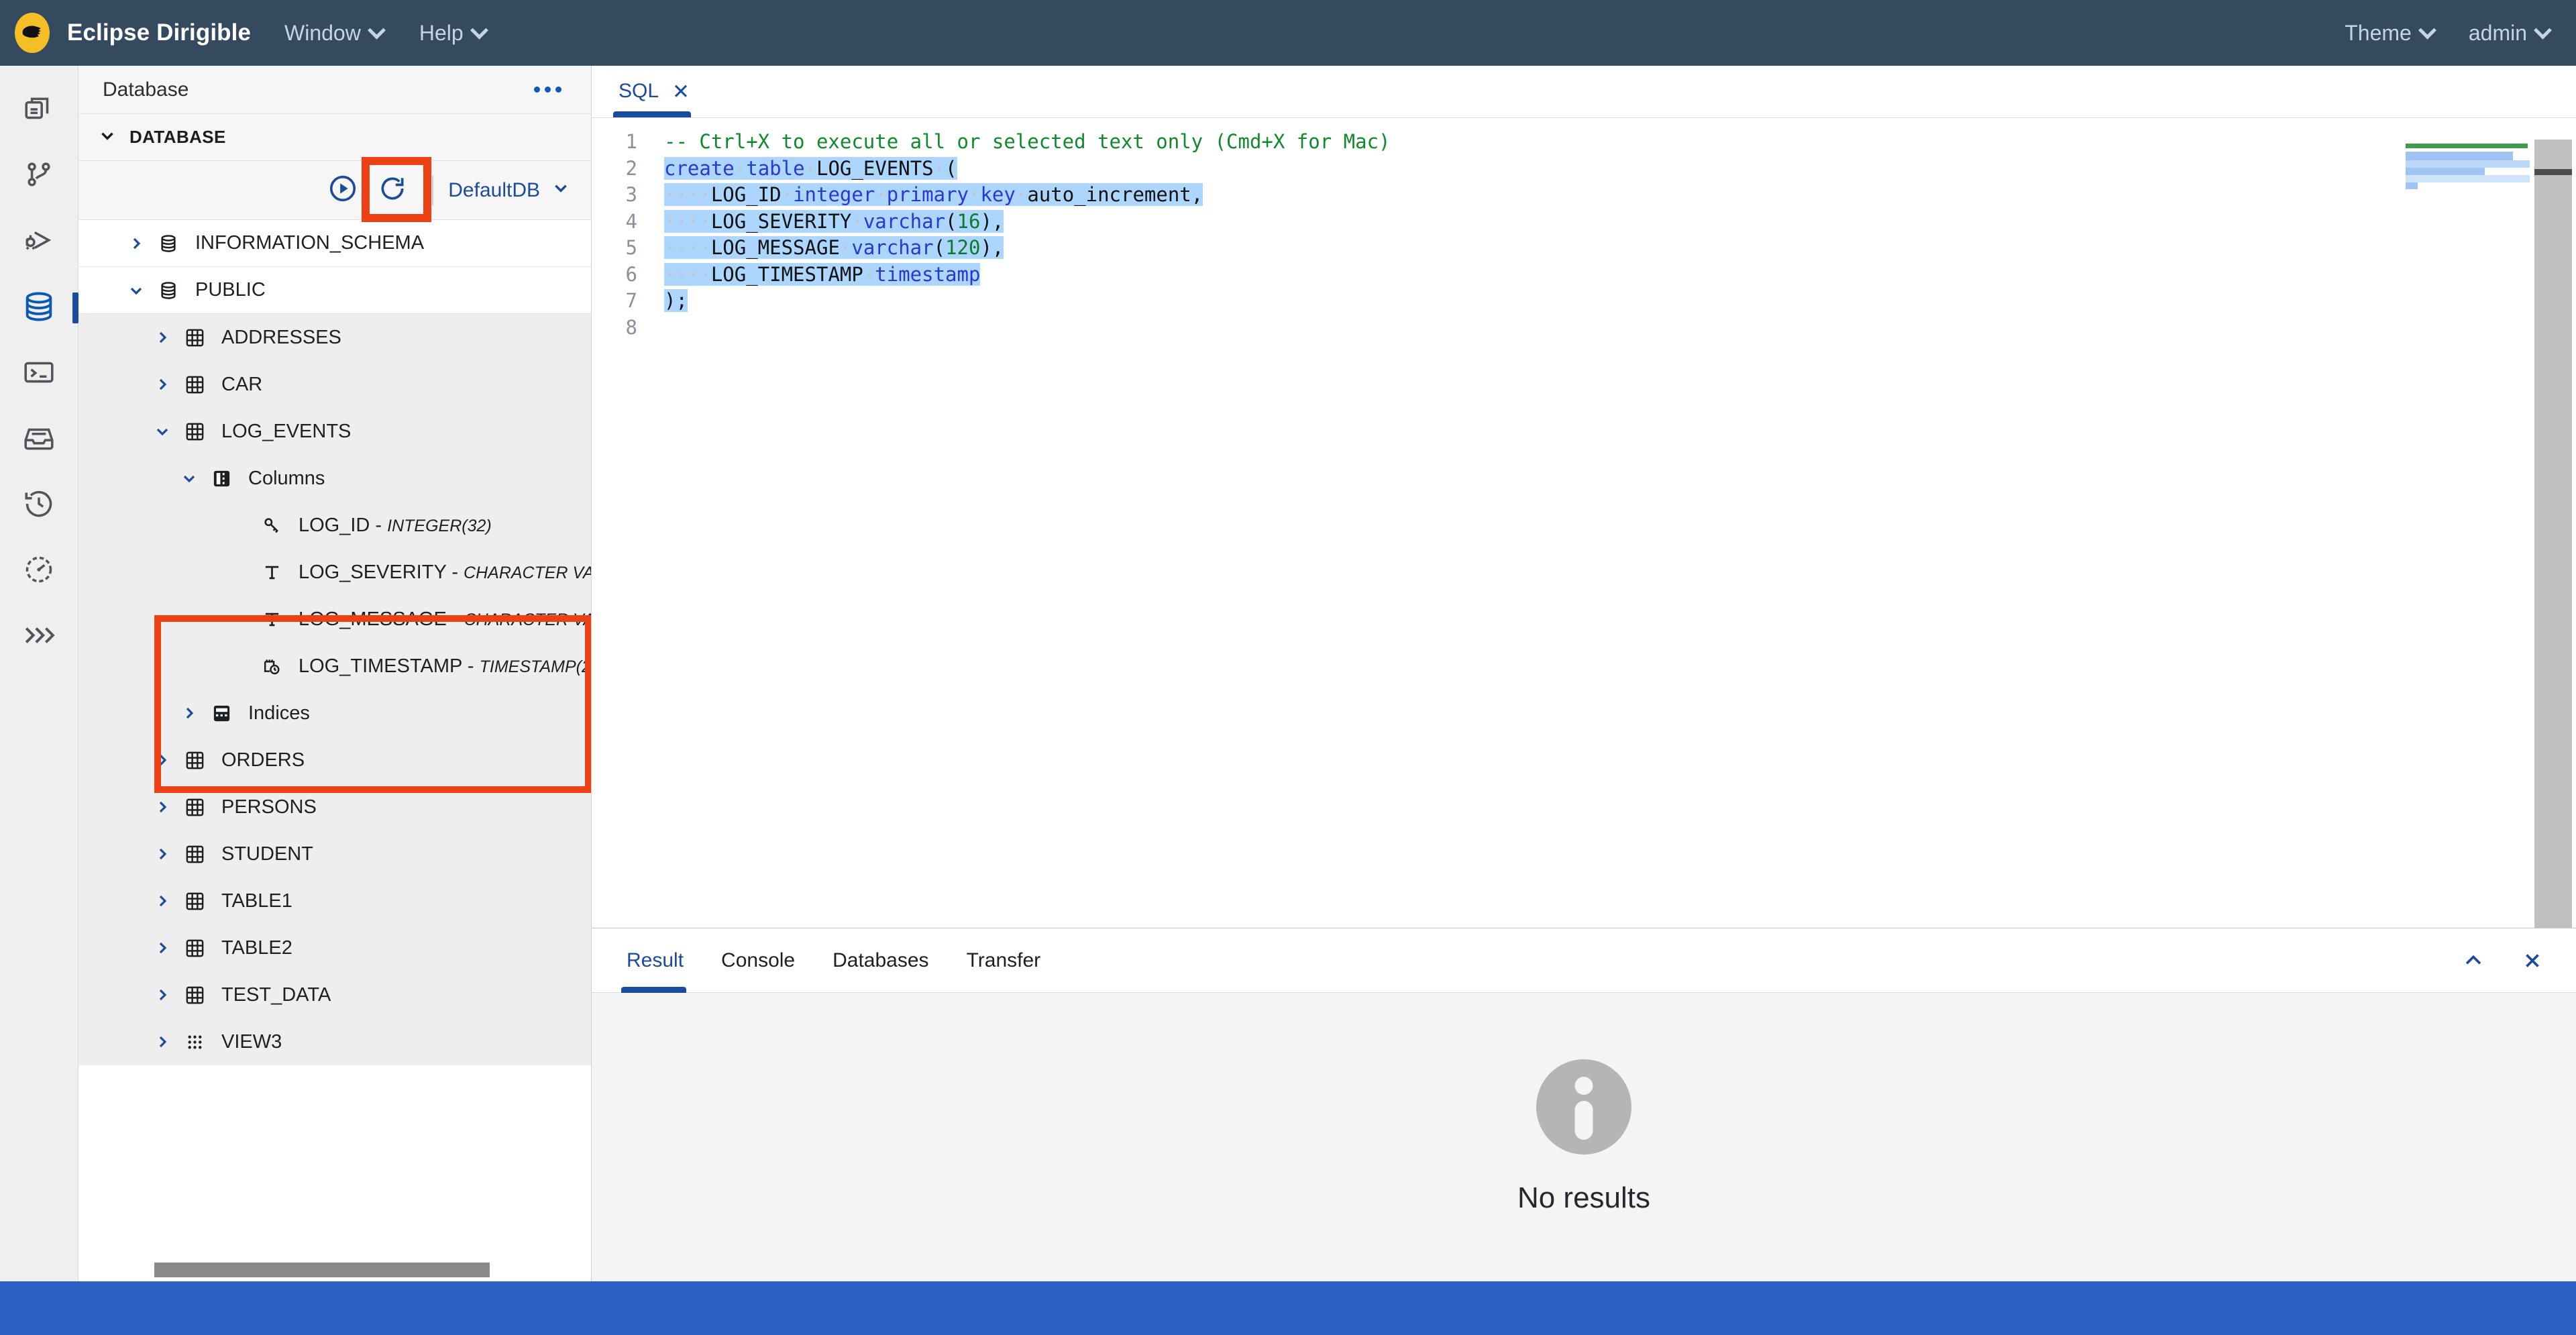 The image size is (2576, 1335). I want to click on main-menu: Window Help, so click(386, 33).